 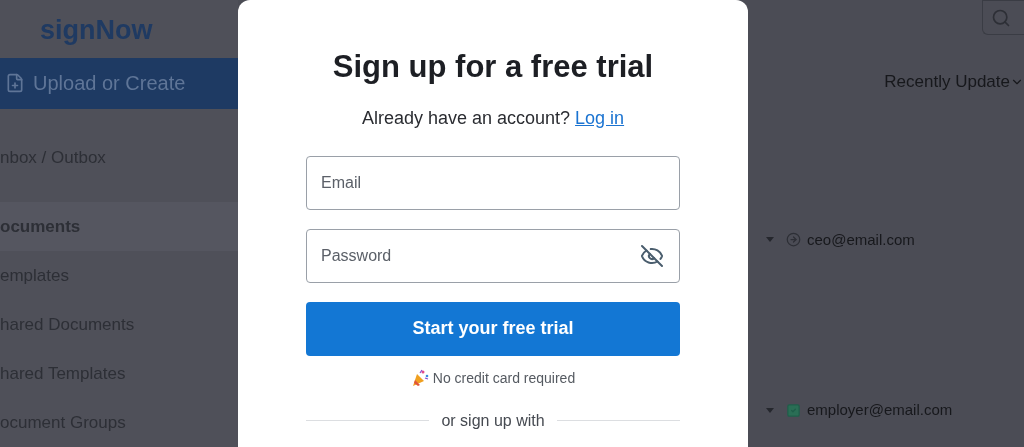 I want to click on no-card-note: No credit card required, so click(x=504, y=378).